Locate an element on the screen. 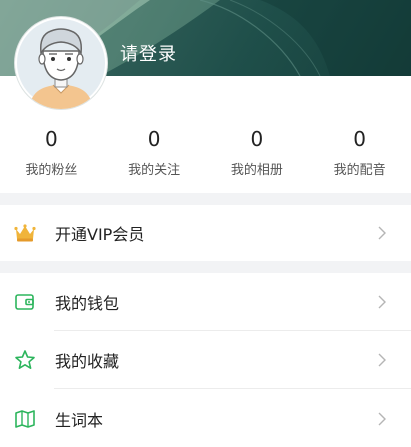 Image resolution: width=411 pixels, height=447 pixels. menu-item-vip: 开通VIP会员 is located at coordinates (205, 233).